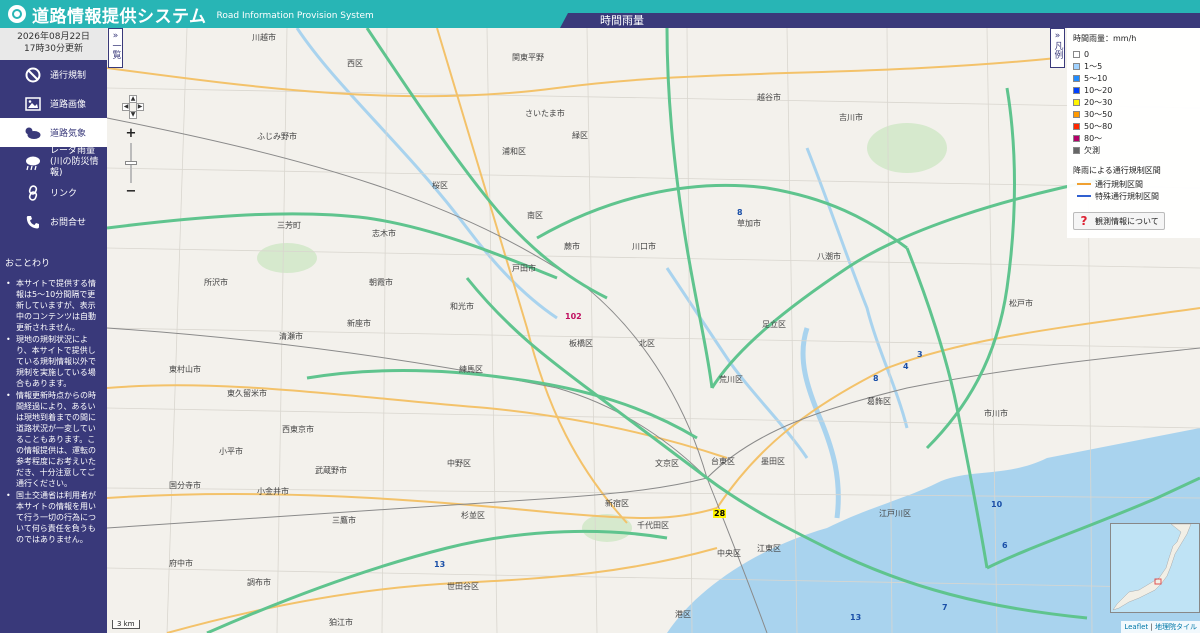 The height and width of the screenshot is (633, 1200). What do you see at coordinates (1155, 568) in the screenshot?
I see `overview-minimap` at bounding box center [1155, 568].